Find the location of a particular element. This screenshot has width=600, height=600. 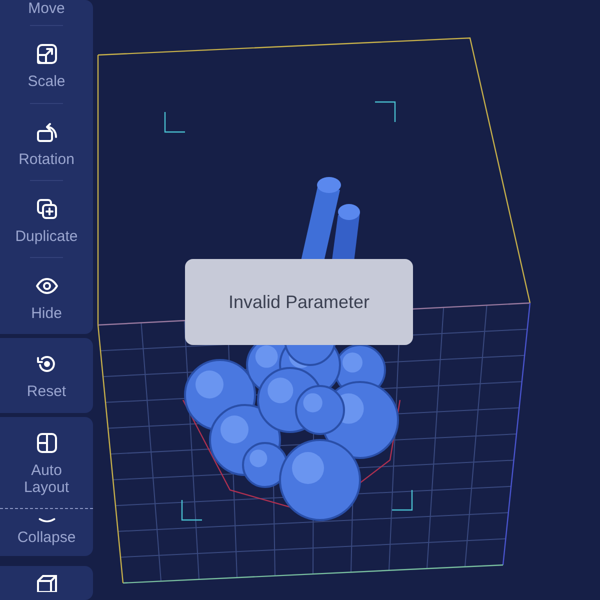

cube-icon is located at coordinates (47, 583).